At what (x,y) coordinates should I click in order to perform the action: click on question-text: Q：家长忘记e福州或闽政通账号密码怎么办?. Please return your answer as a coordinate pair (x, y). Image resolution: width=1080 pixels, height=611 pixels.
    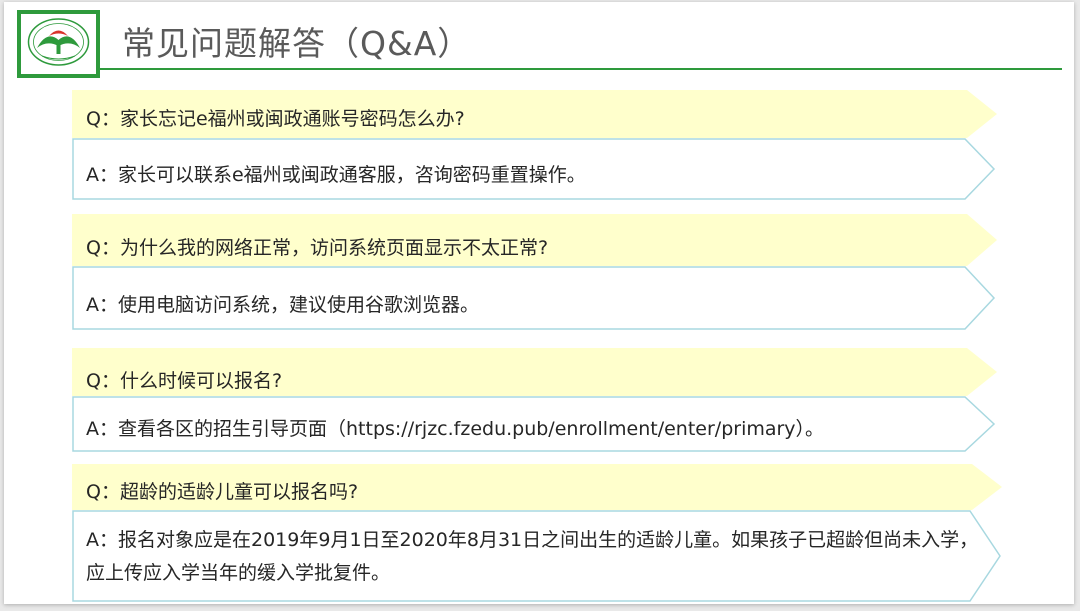
    Looking at the image, I should click on (275, 119).